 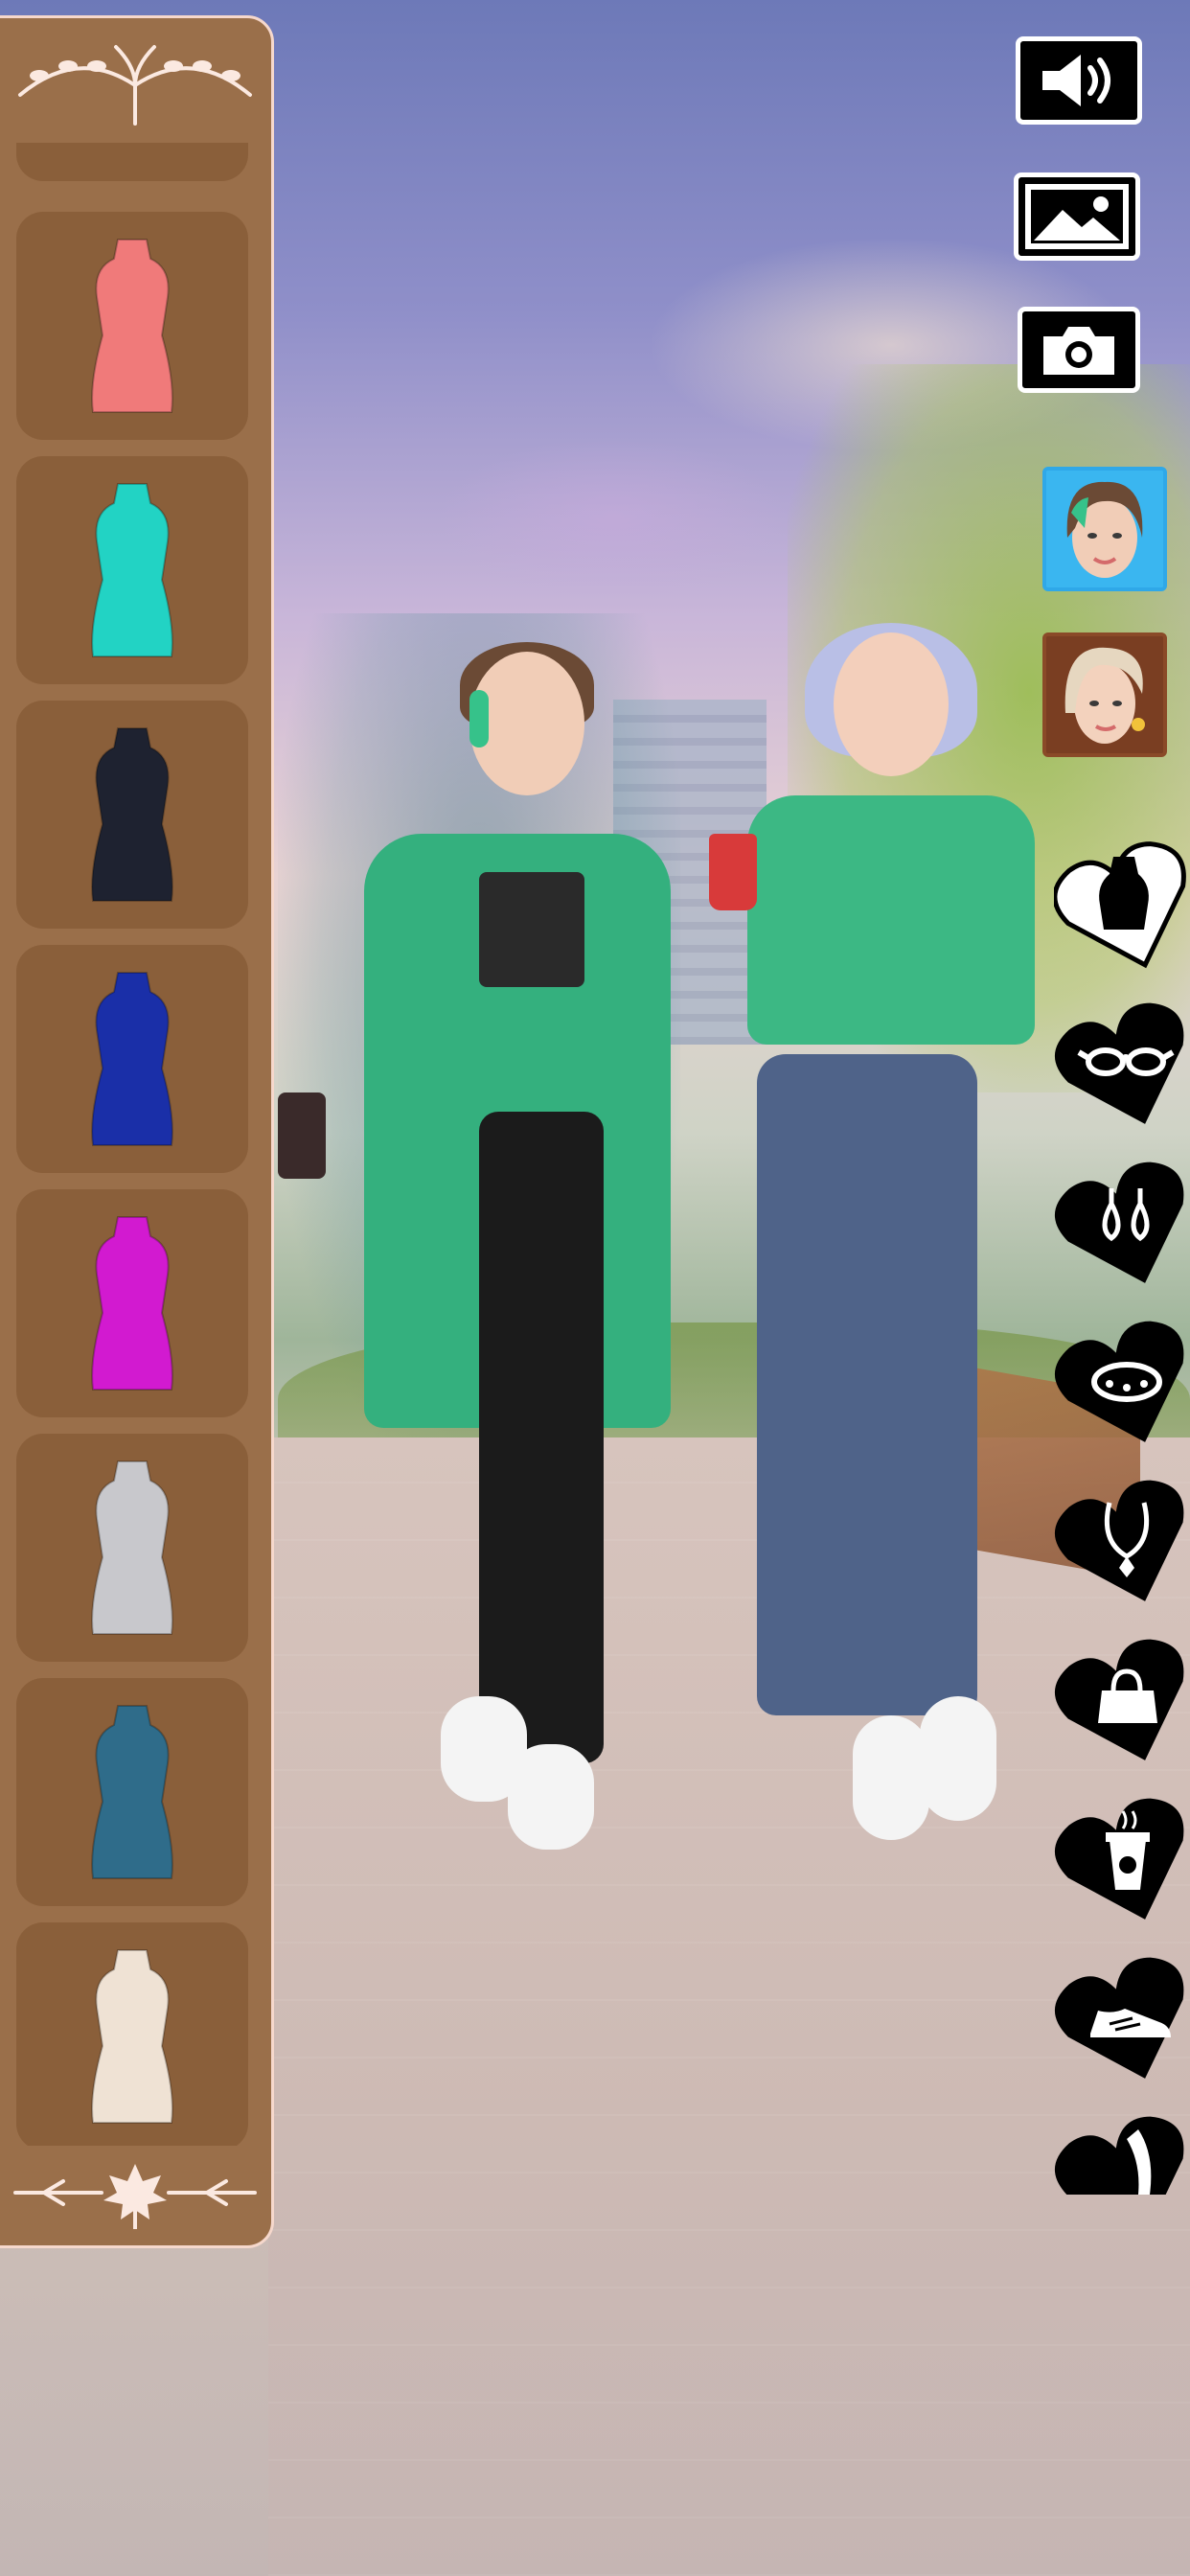 I want to click on green-turtleneck-crop, so click(x=891, y=920).